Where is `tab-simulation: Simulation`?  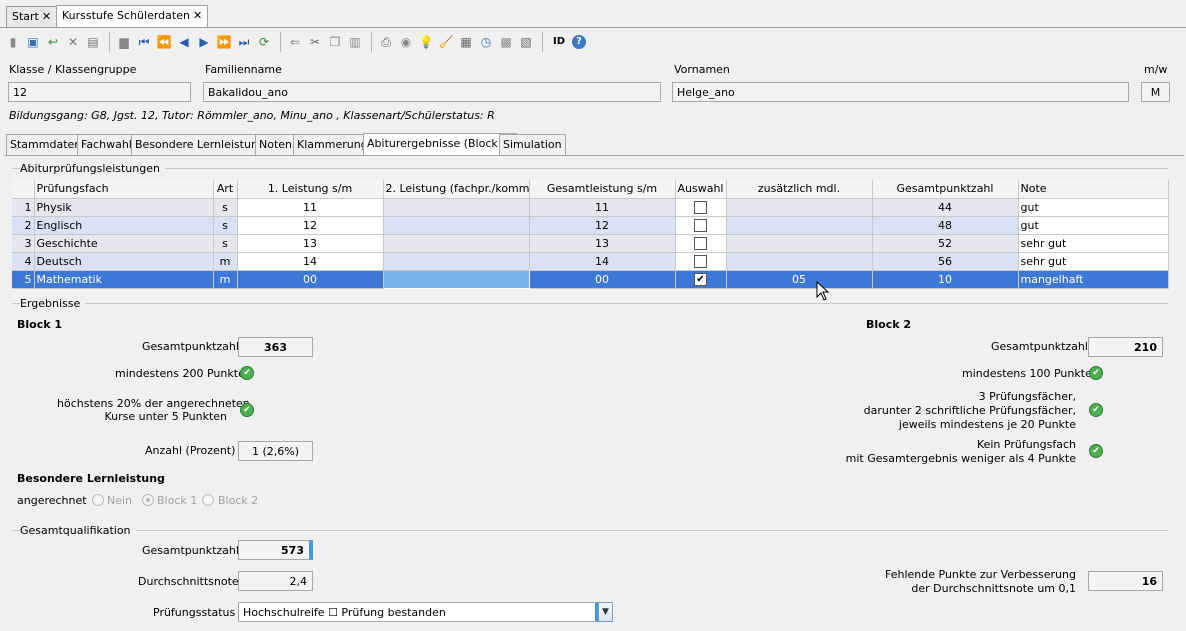 tab-simulation: Simulation is located at coordinates (532, 144).